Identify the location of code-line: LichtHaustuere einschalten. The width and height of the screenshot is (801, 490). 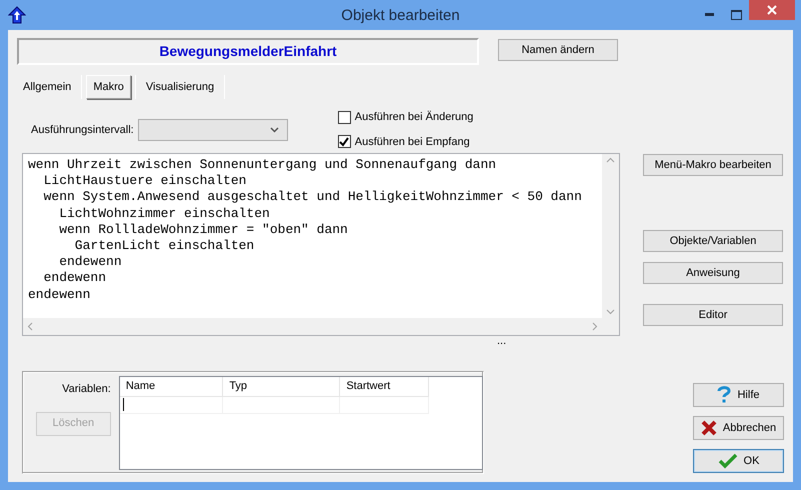
(145, 181).